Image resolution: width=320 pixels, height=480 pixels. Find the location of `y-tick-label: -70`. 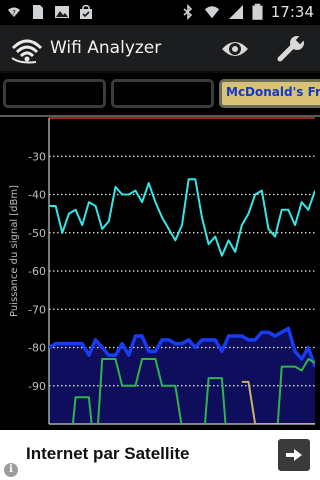

y-tick-label: -70 is located at coordinates (37, 309).